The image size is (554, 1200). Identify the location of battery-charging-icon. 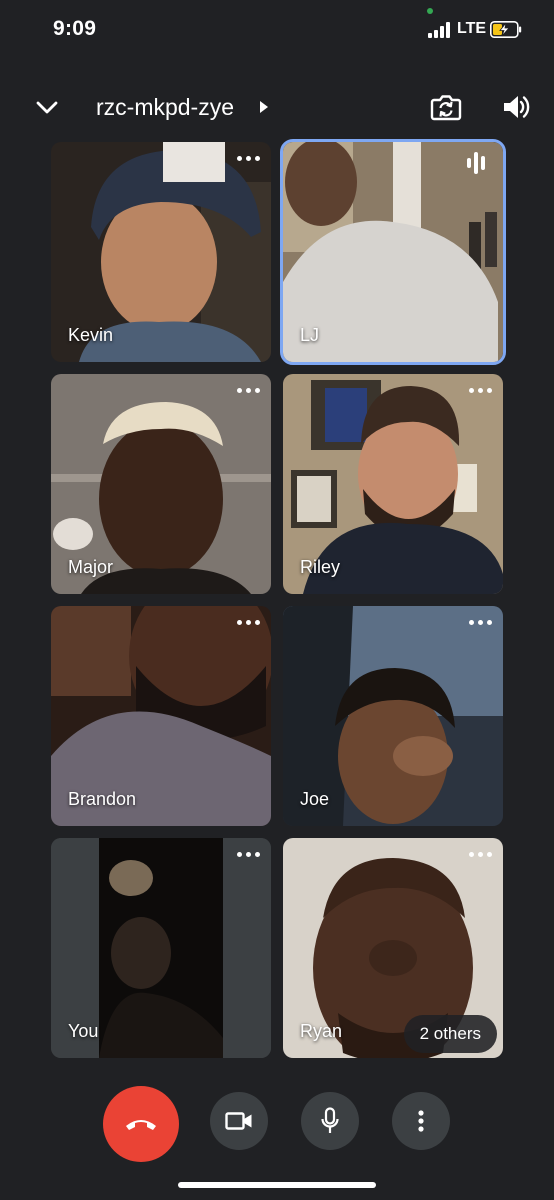
(506, 29).